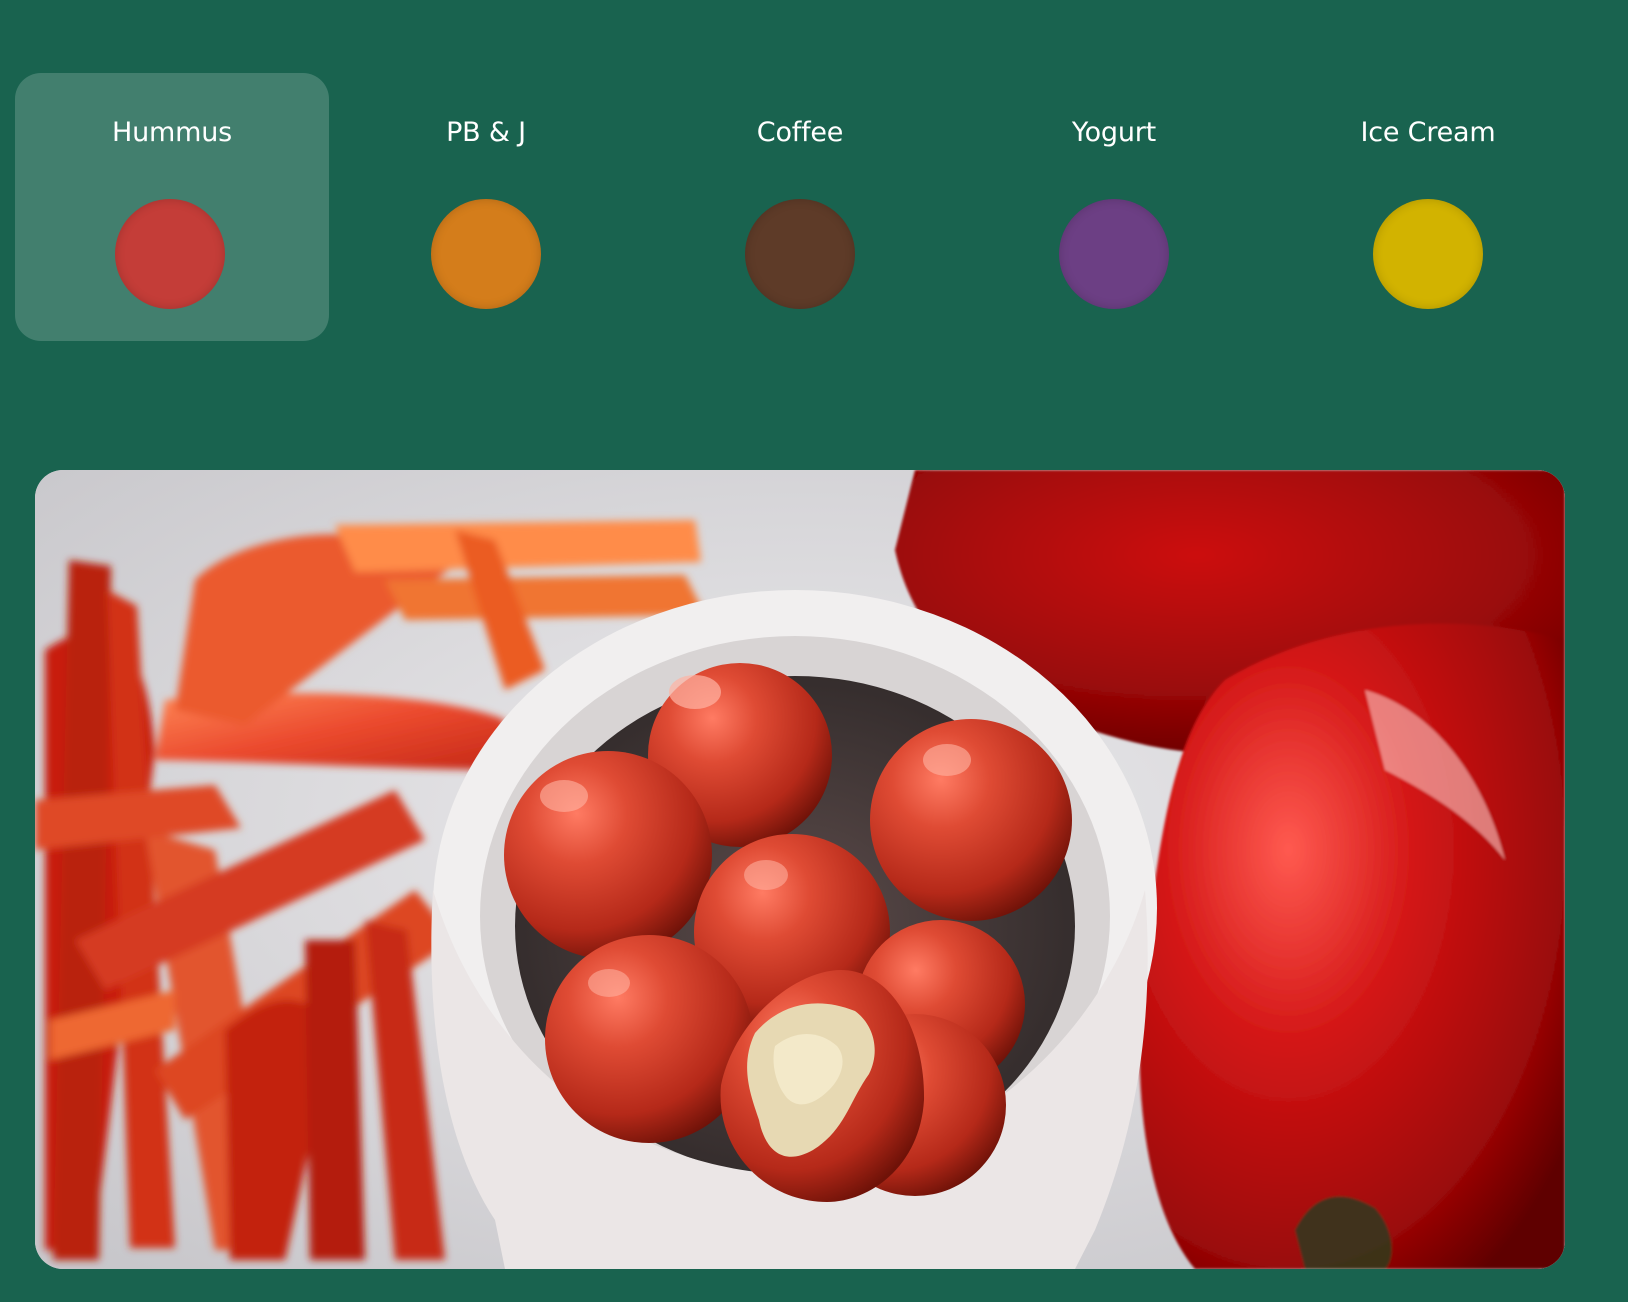  Describe the element at coordinates (1428, 132) in the screenshot. I see `tab-label-ice-cream: Ice Cream` at that location.